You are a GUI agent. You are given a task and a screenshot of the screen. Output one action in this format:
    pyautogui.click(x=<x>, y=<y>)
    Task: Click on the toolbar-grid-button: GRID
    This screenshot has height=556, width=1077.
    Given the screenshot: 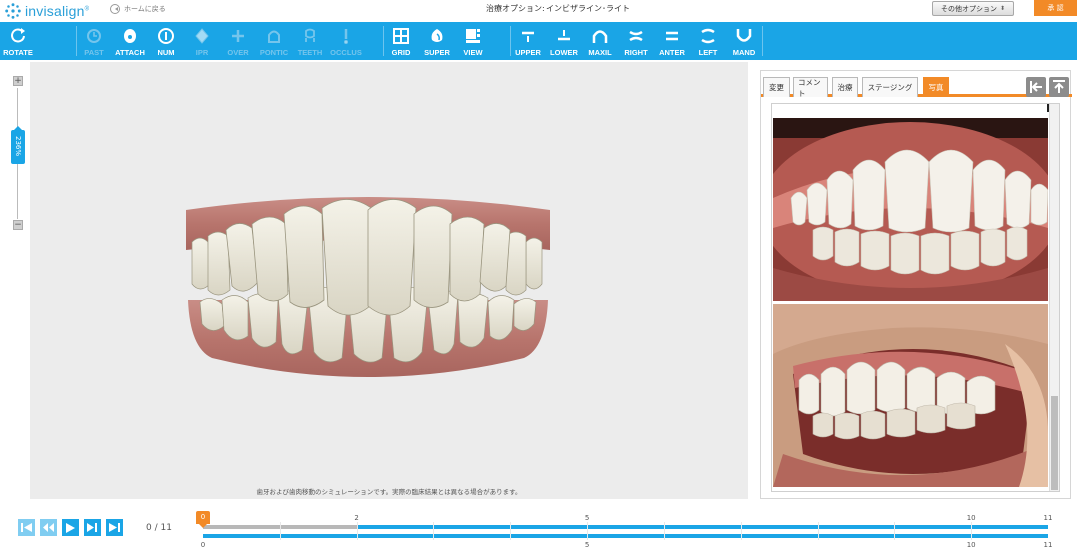 What is the action you would take?
    pyautogui.click(x=401, y=41)
    